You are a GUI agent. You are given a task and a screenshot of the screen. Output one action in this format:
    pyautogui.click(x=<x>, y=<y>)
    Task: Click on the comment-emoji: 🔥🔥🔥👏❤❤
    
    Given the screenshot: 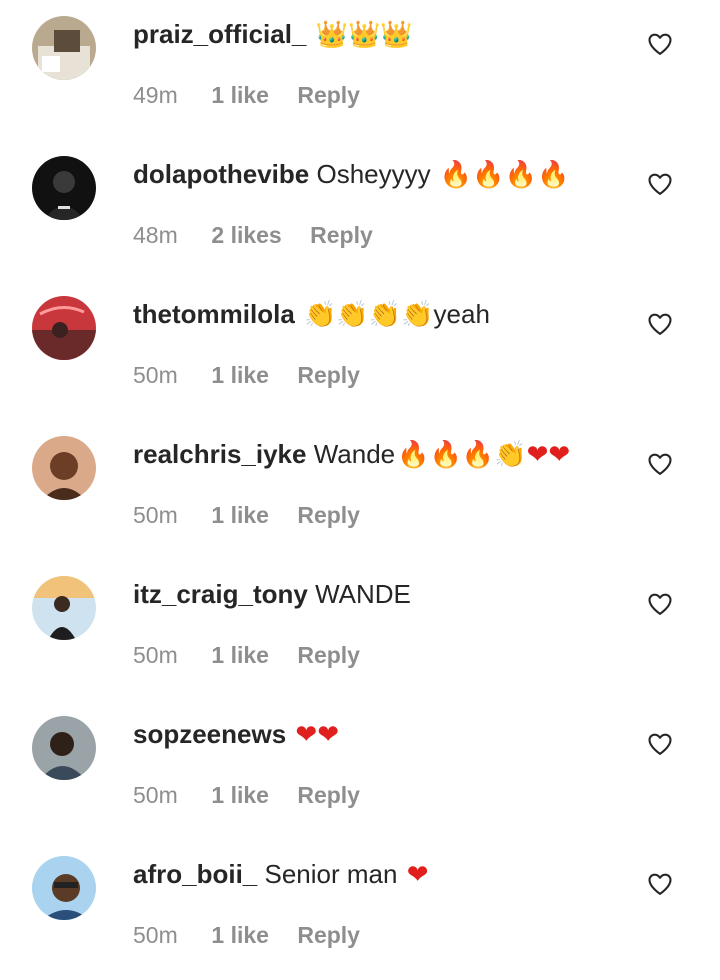 What is the action you would take?
    pyautogui.click(x=484, y=455)
    